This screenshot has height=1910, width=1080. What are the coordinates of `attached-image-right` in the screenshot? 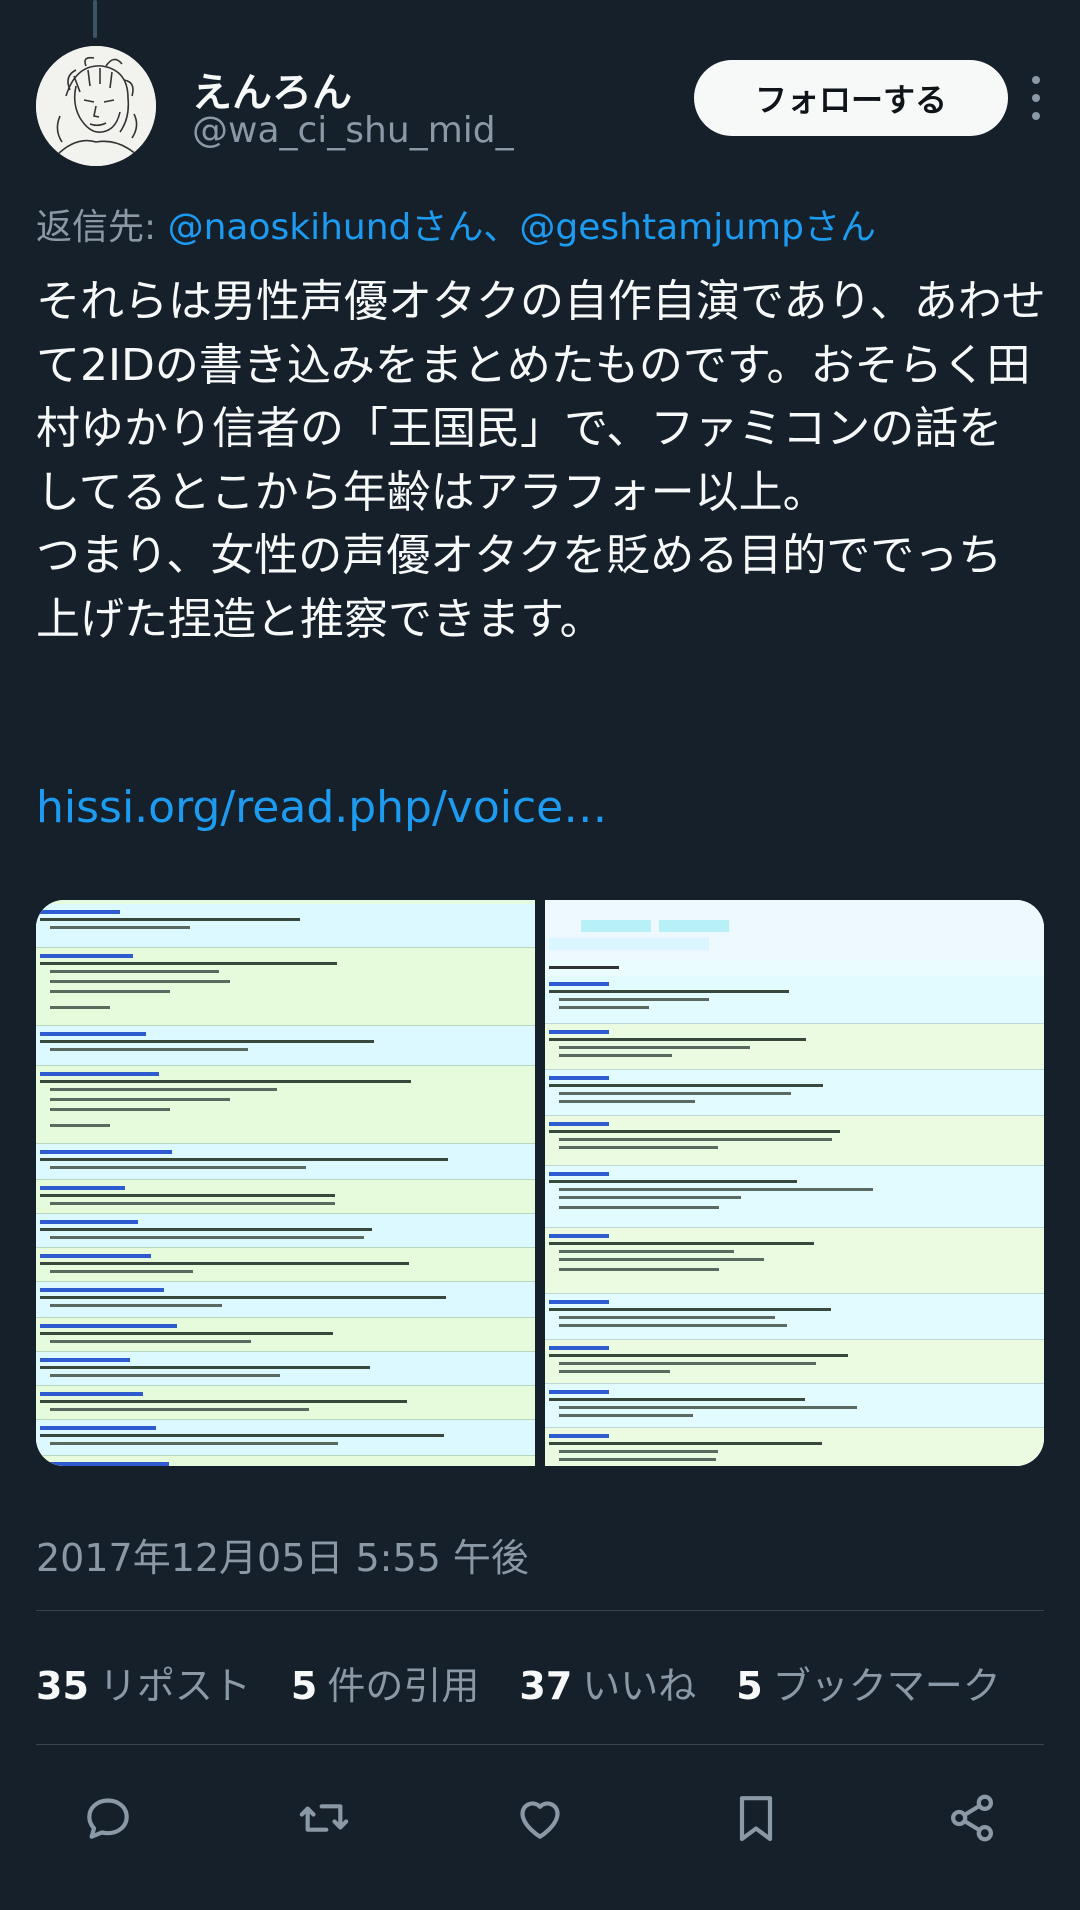 It's located at (794, 1183).